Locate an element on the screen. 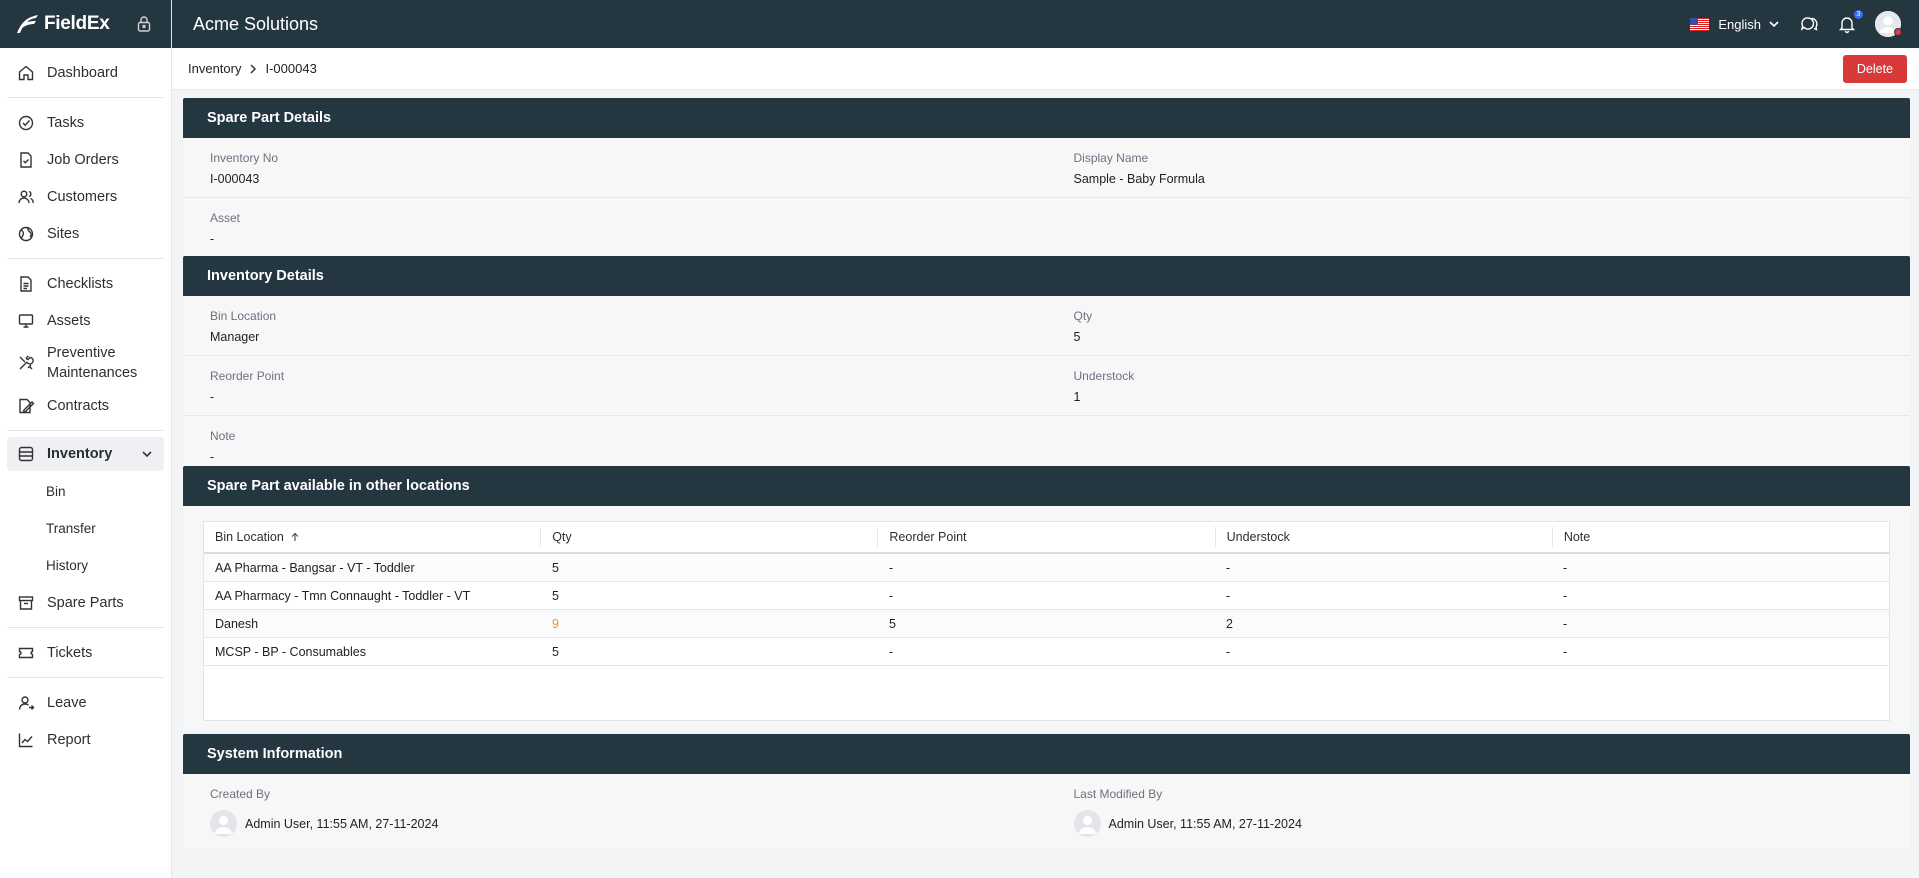  sidebar-item-label: Spare Parts is located at coordinates (85, 602).